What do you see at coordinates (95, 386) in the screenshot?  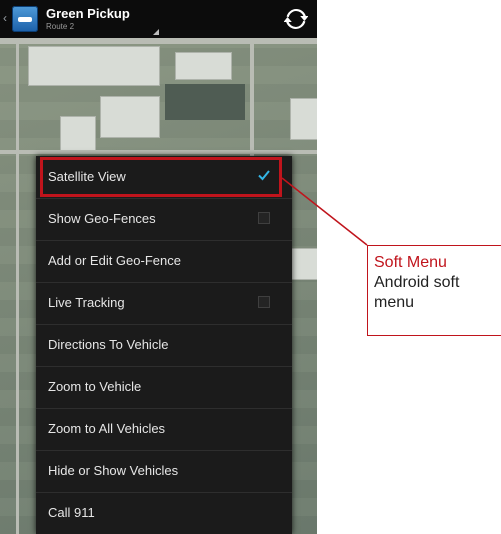 I see `menu-item-label: Zoom to Vehicle` at bounding box center [95, 386].